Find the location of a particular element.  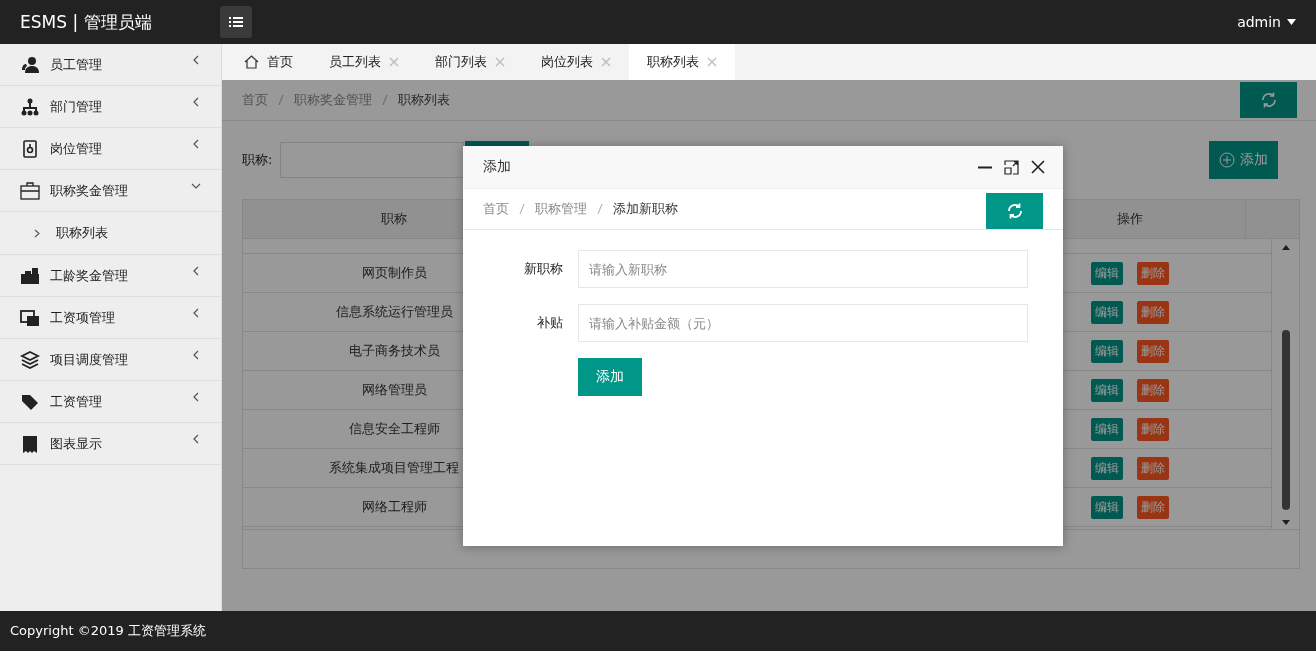

field-label: 新职称 is located at coordinates (543, 269).